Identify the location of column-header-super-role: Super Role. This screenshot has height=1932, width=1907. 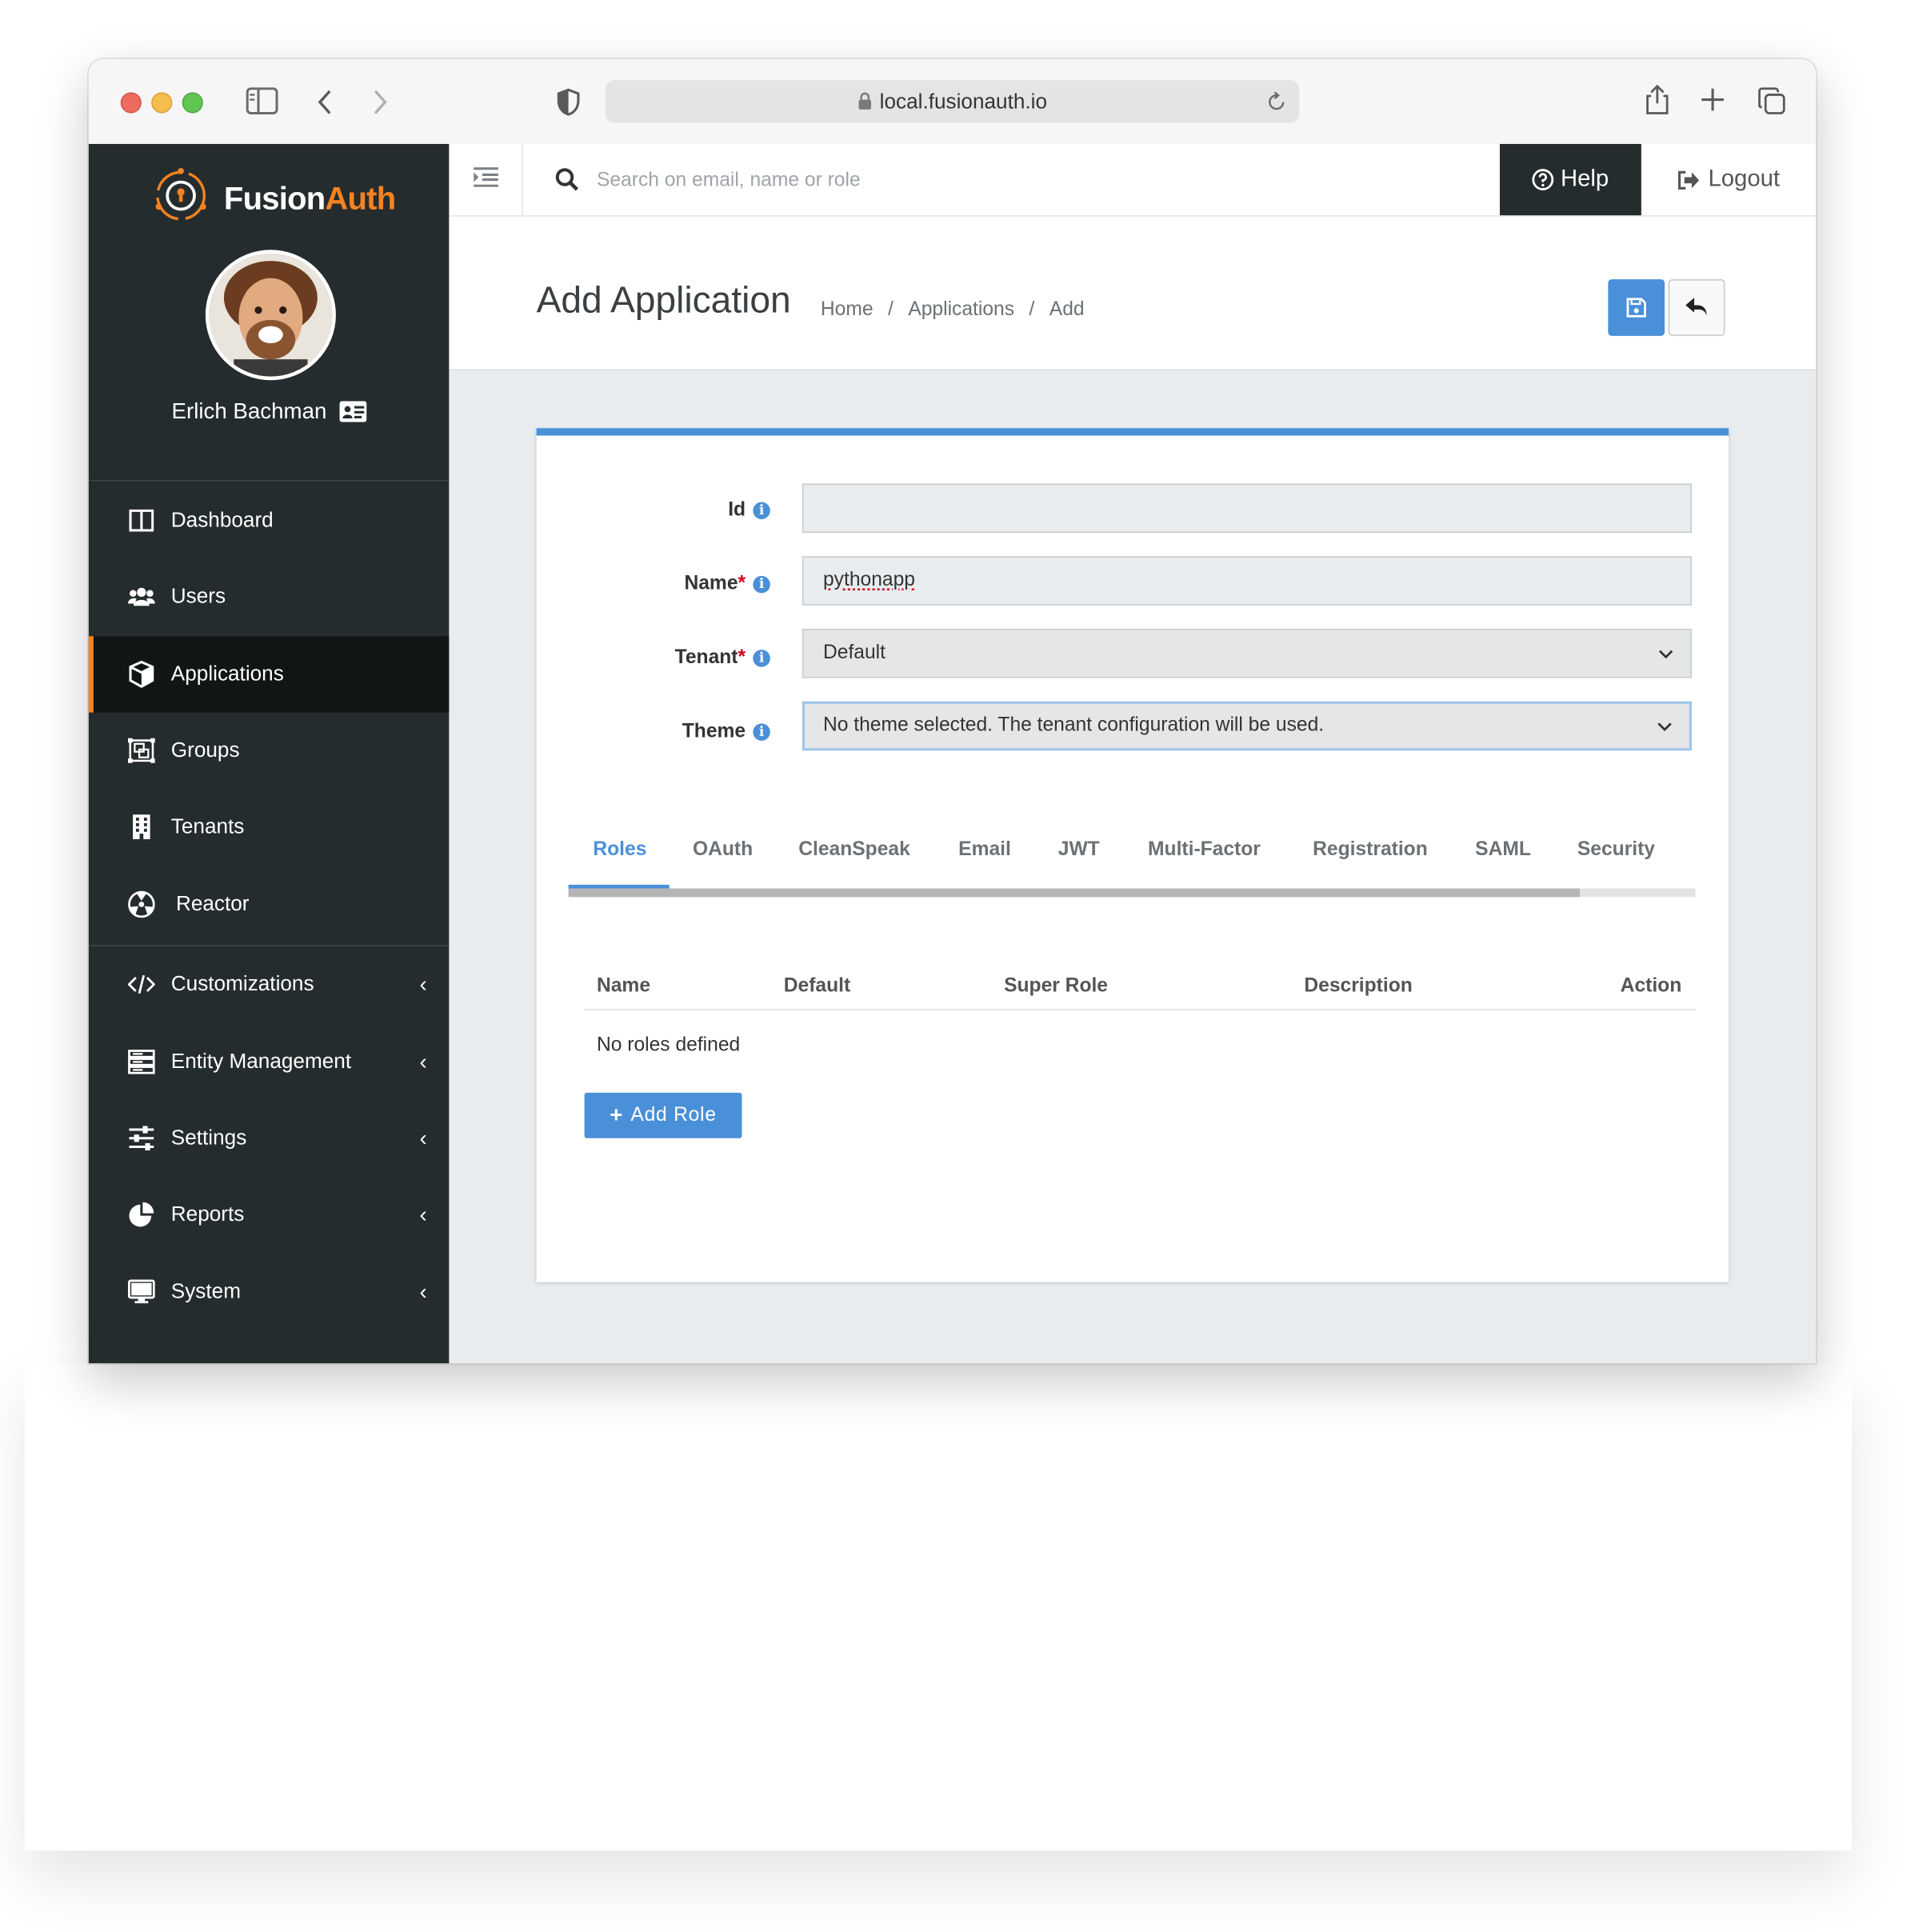
(1056, 986).